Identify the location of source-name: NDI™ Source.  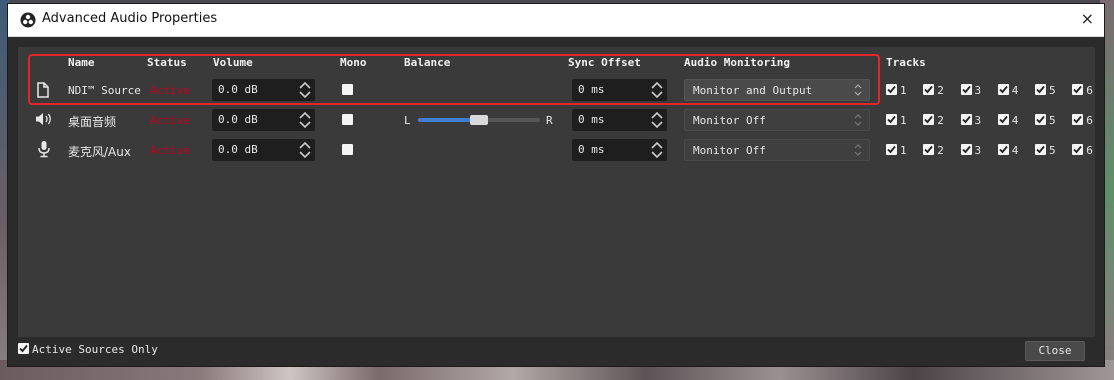
(104, 90).